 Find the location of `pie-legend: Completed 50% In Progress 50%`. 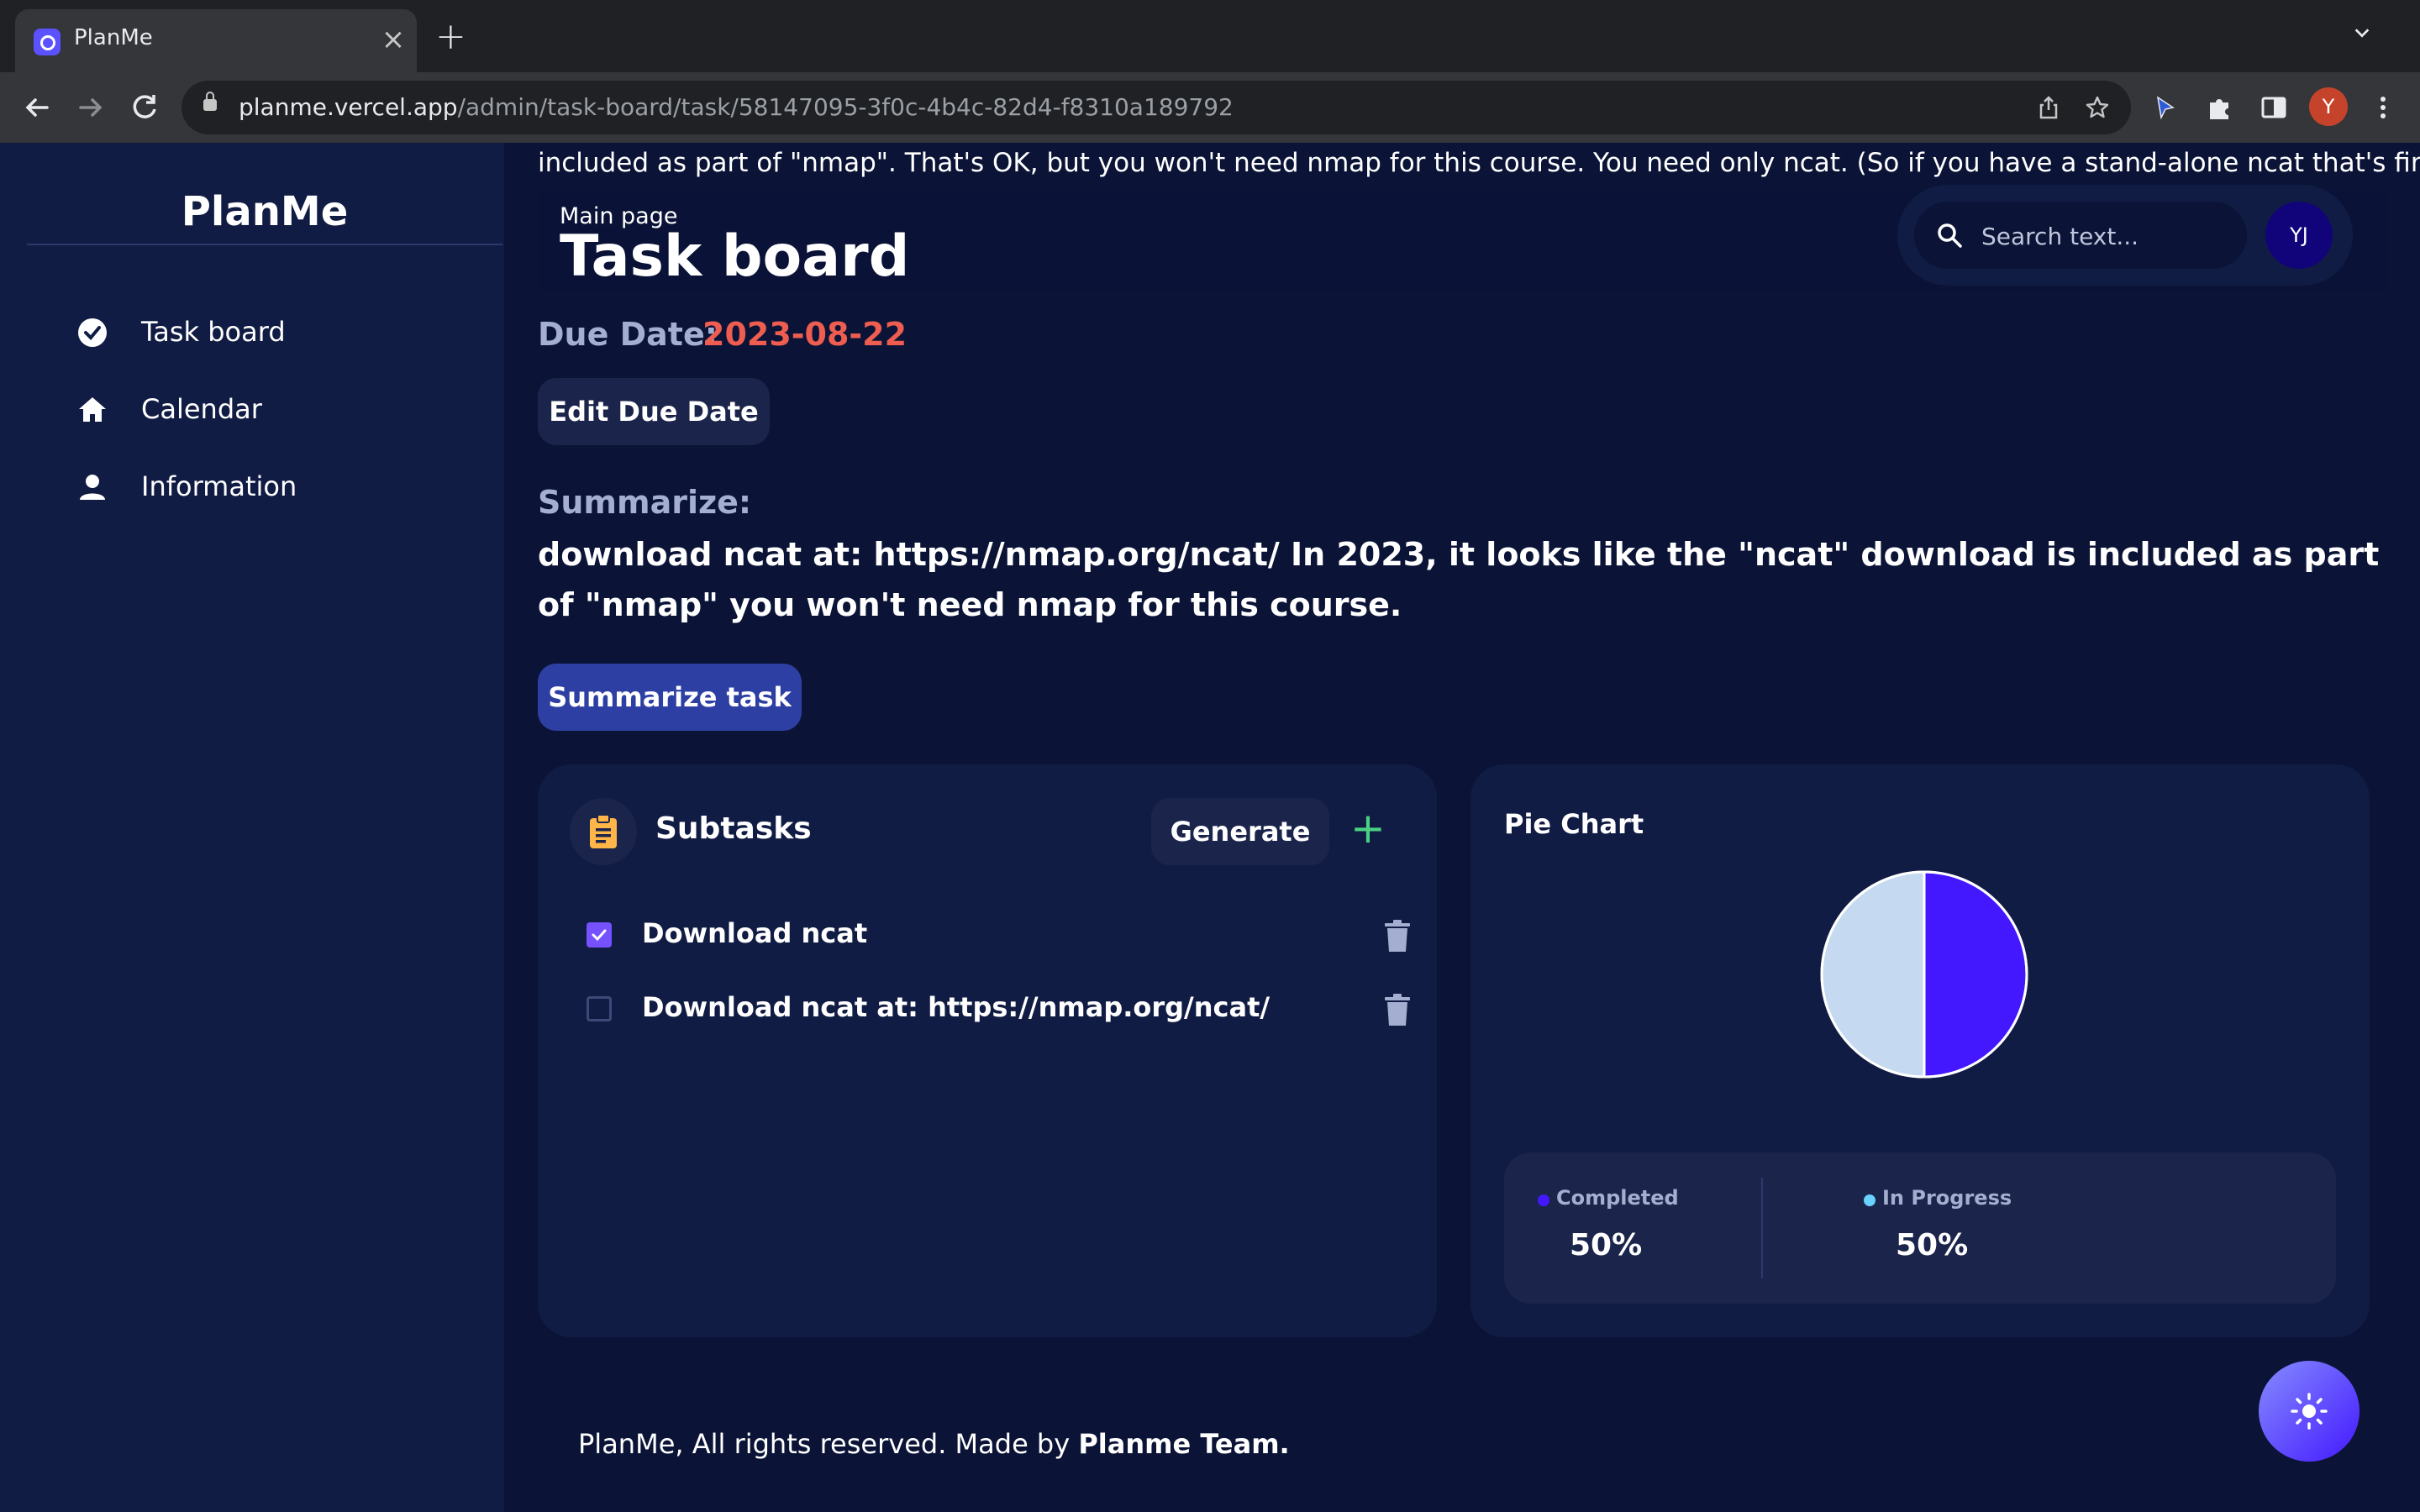

pie-legend: Completed 50% In Progress 50% is located at coordinates (1920, 1228).